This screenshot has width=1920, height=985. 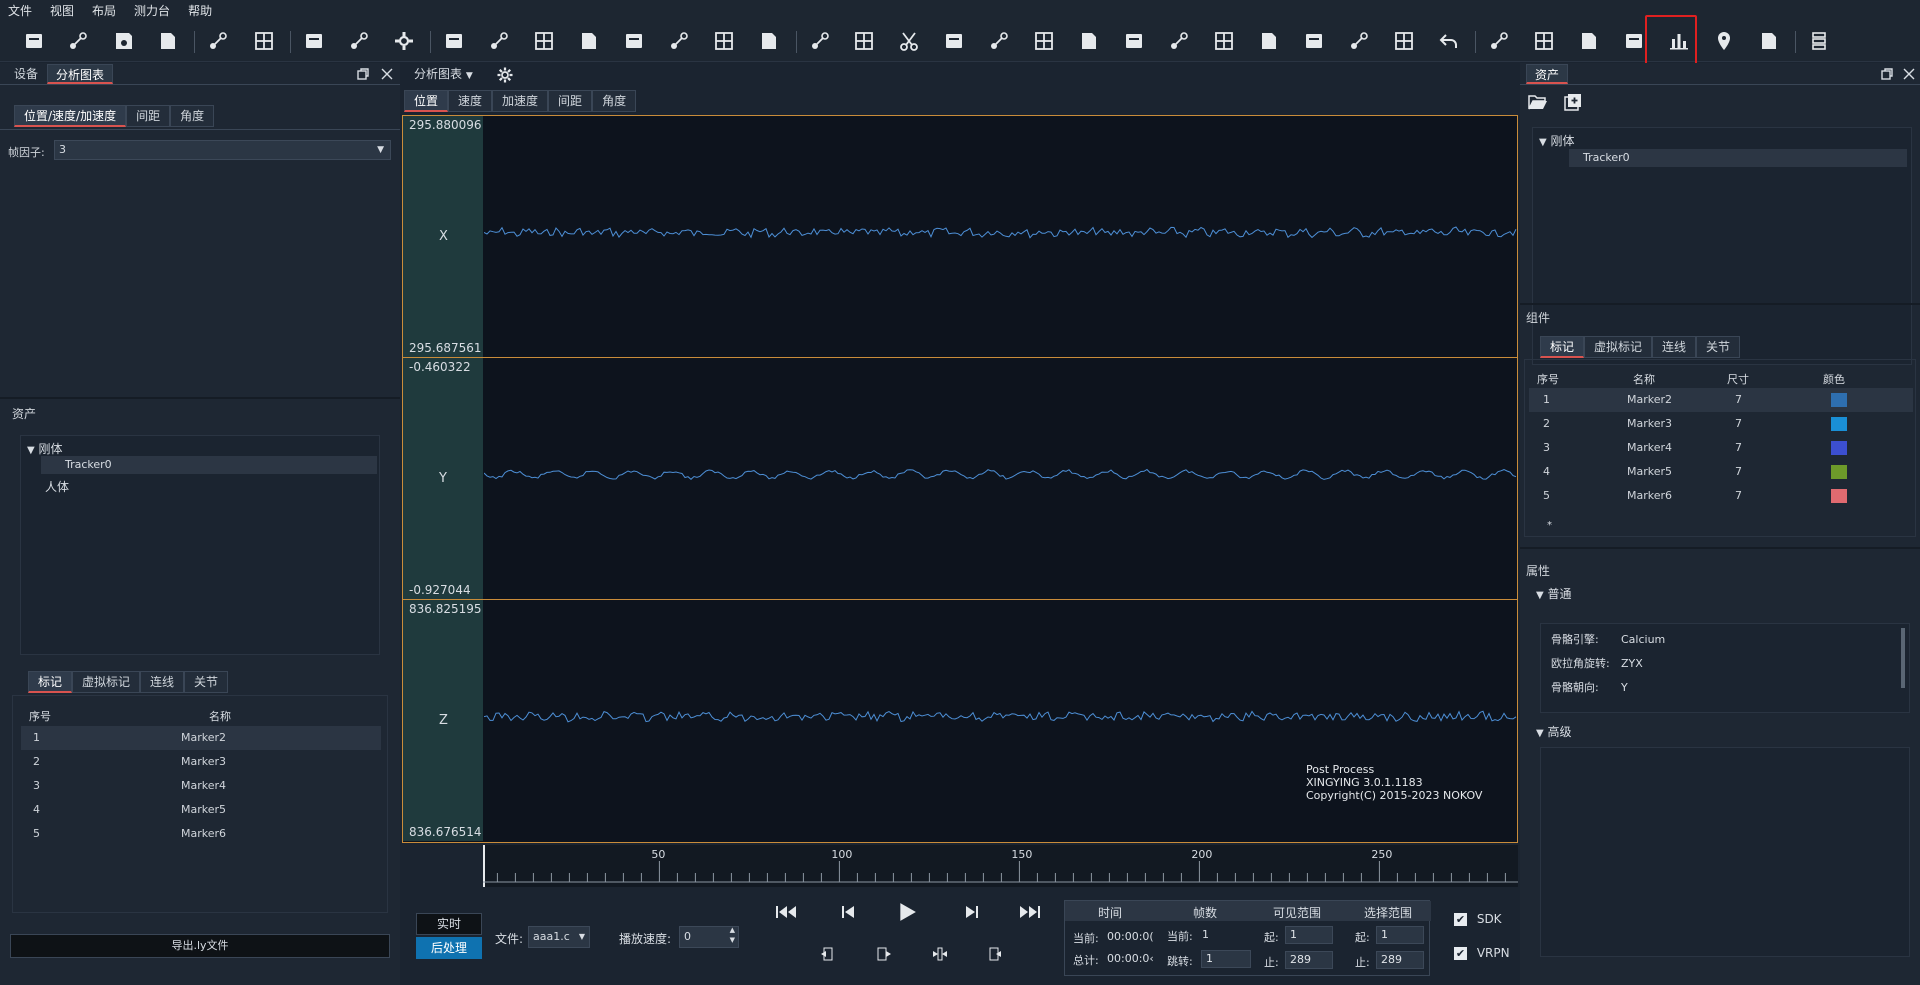 I want to click on center-target-icon, so click(x=1314, y=41).